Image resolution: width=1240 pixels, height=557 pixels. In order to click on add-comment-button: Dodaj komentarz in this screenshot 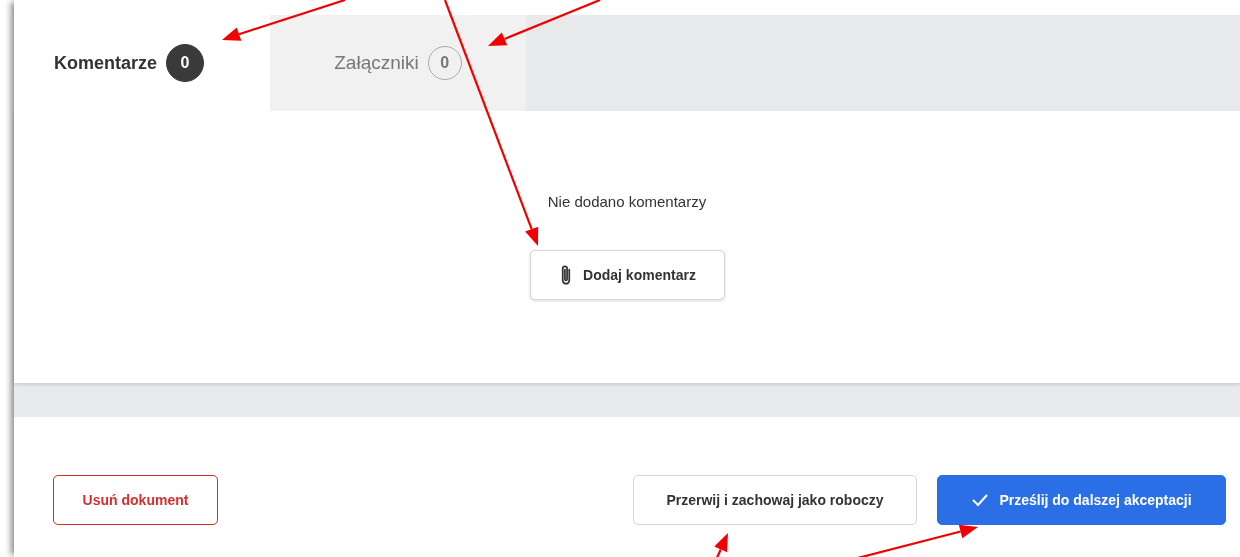, I will do `click(627, 275)`.